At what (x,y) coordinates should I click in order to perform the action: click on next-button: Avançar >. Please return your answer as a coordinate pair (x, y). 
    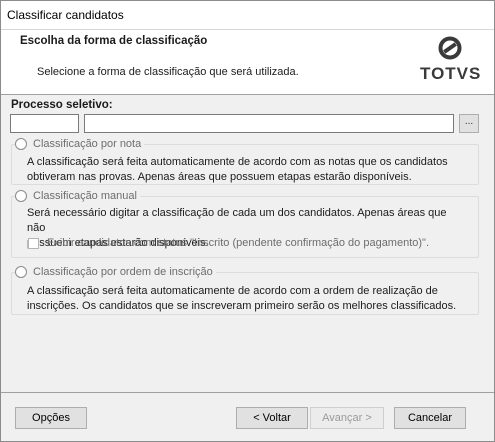
    Looking at the image, I should click on (347, 418).